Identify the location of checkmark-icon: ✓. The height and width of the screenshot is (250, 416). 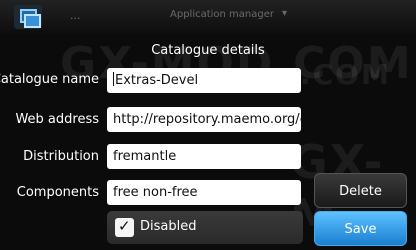
(124, 226).